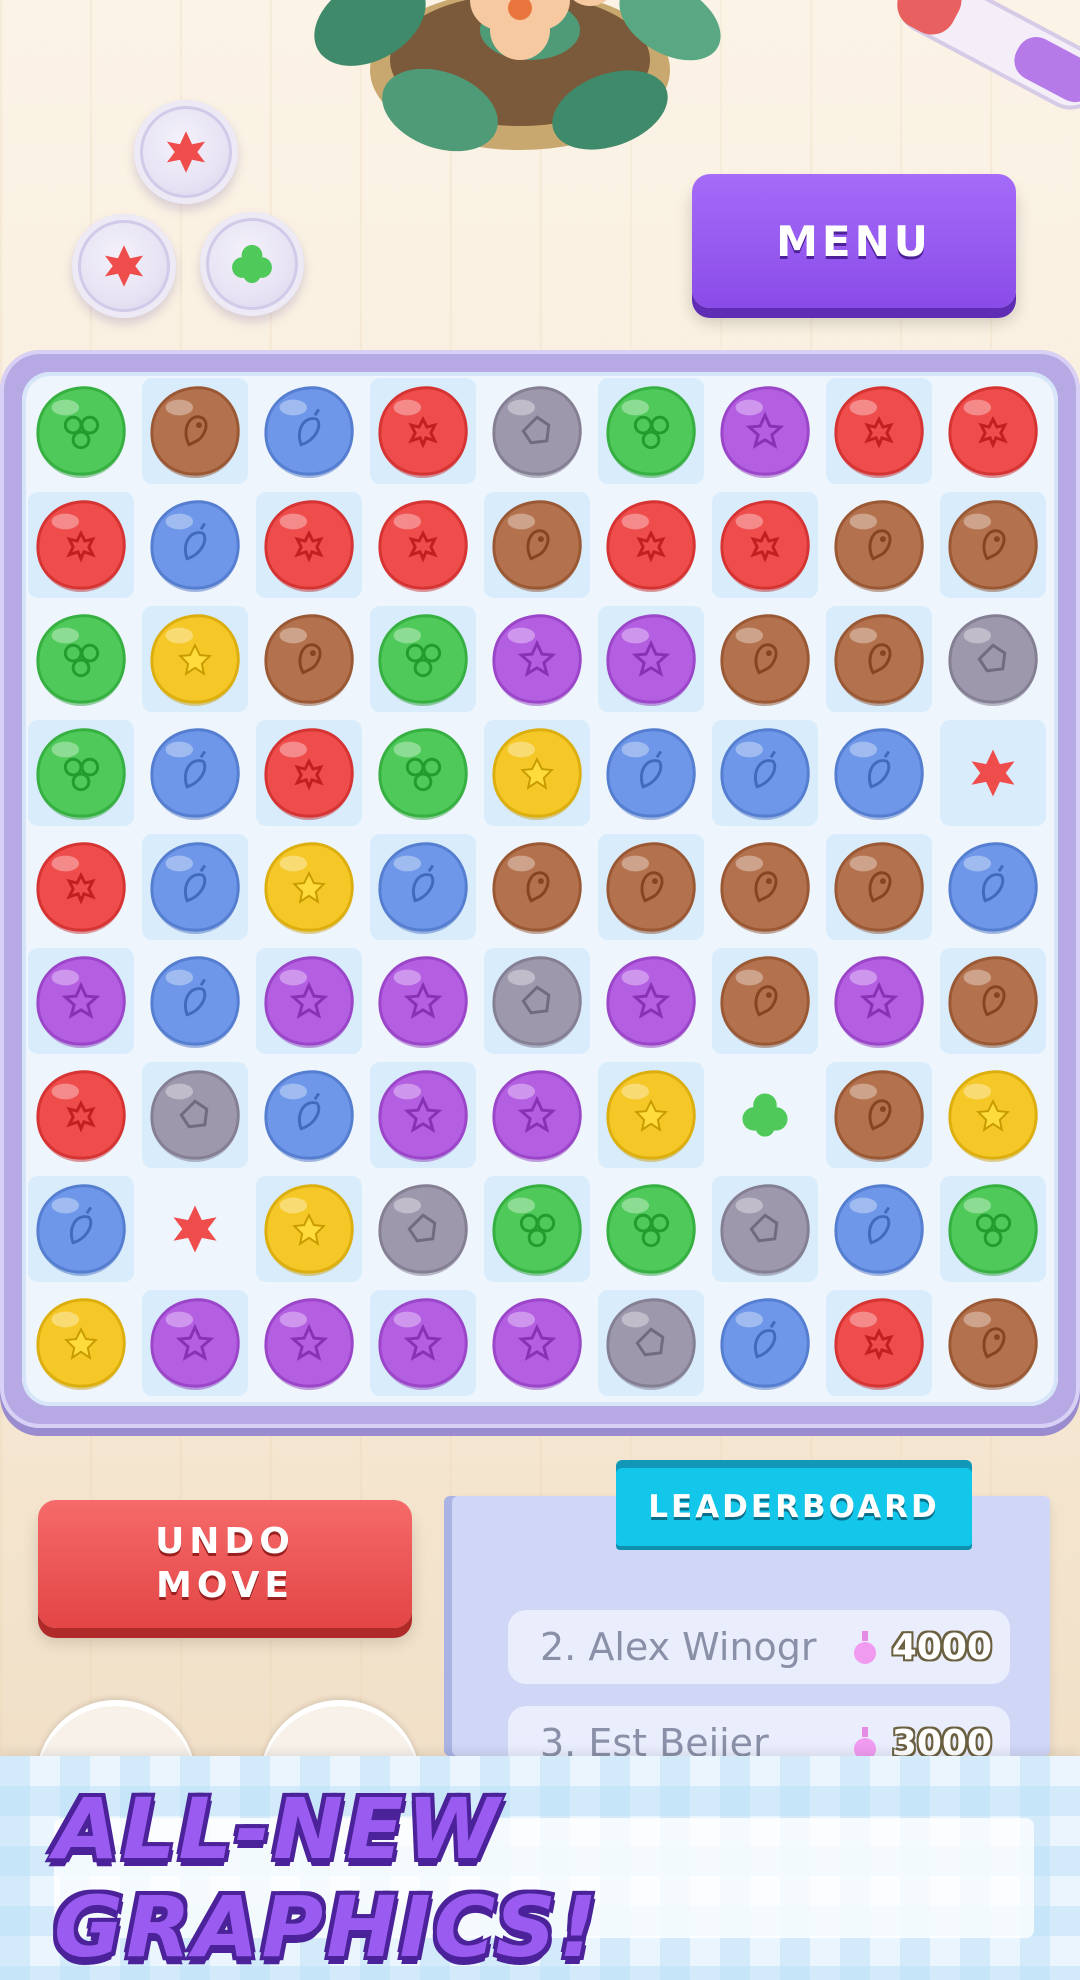  I want to click on menu-button: MENU, so click(854, 241).